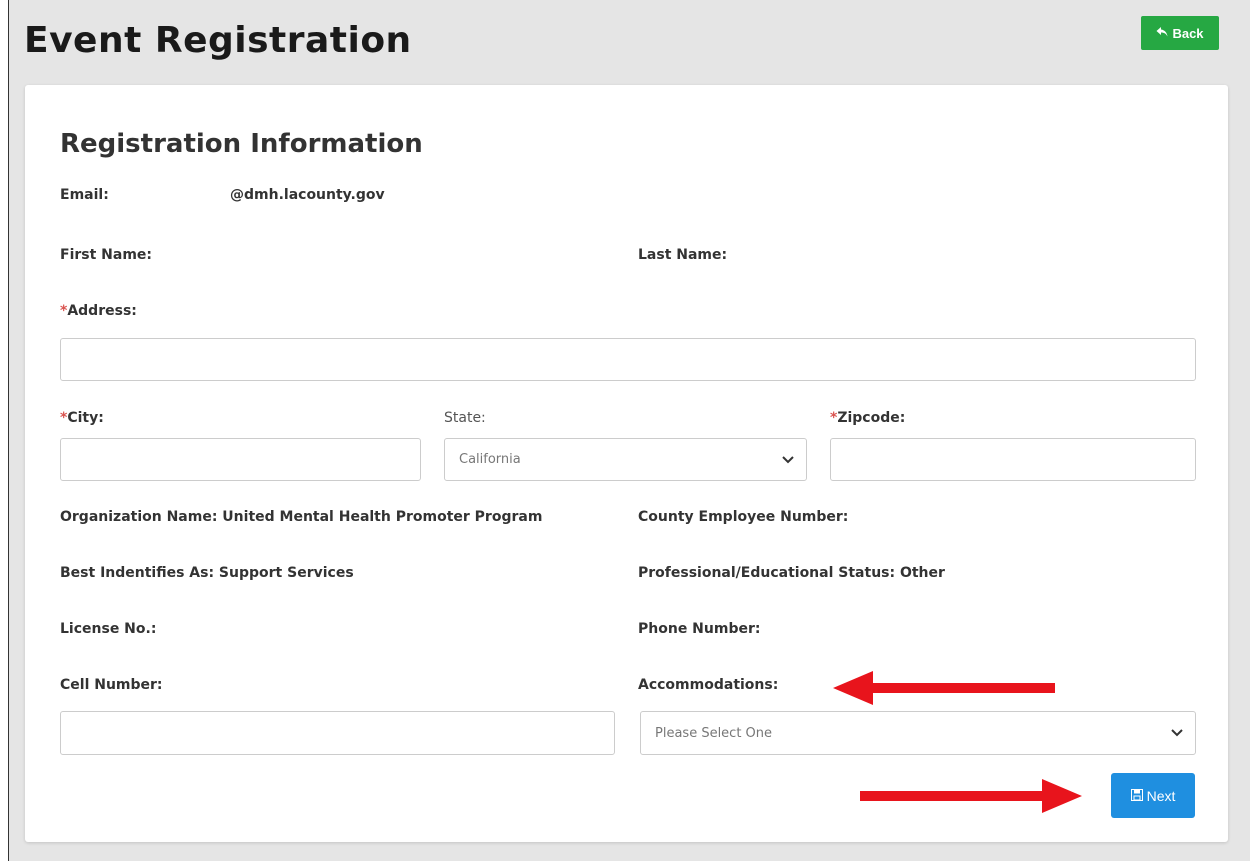 The height and width of the screenshot is (861, 1250). Describe the element at coordinates (699, 629) in the screenshot. I see `phone-number: Phone Number:` at that location.